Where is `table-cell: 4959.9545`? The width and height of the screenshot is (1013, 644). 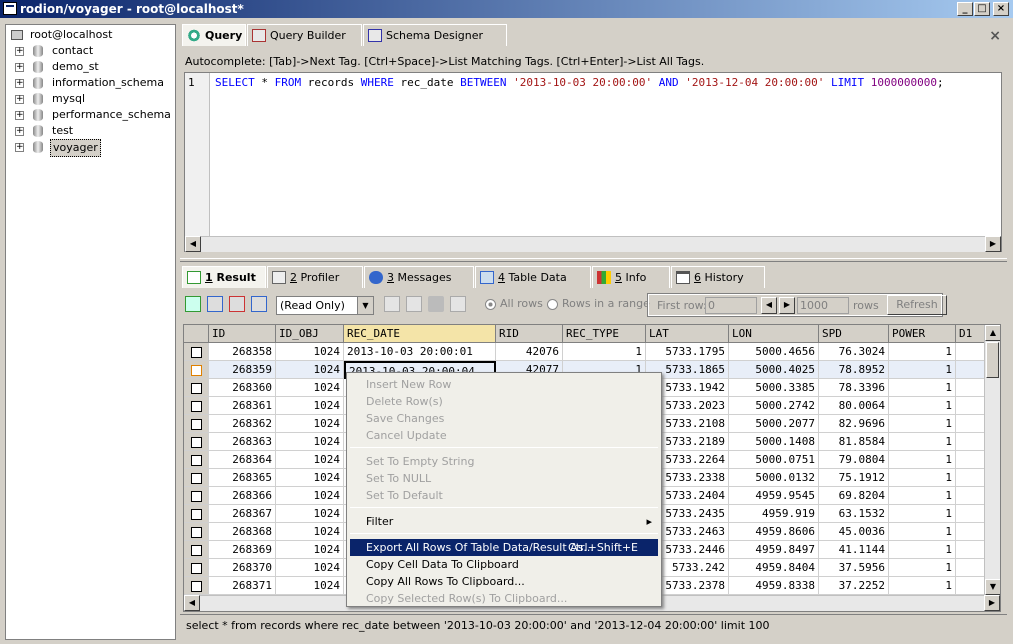
table-cell: 4959.9545 is located at coordinates (774, 496).